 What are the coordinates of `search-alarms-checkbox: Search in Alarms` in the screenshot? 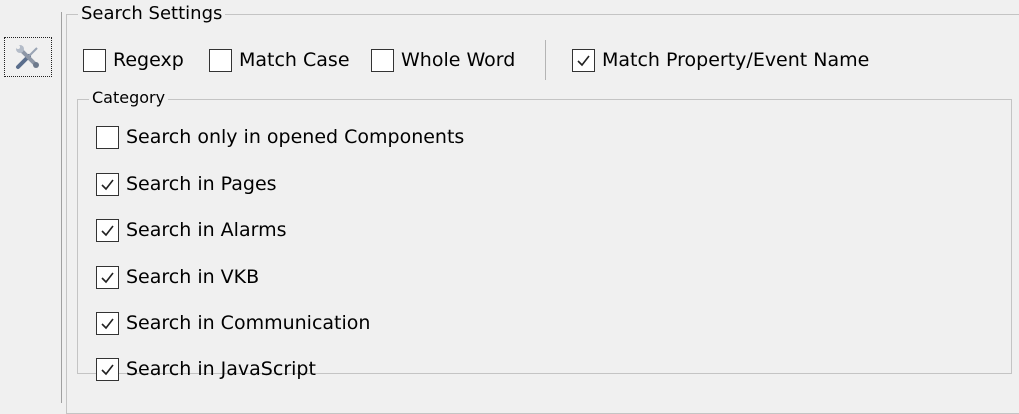 It's located at (191, 230).